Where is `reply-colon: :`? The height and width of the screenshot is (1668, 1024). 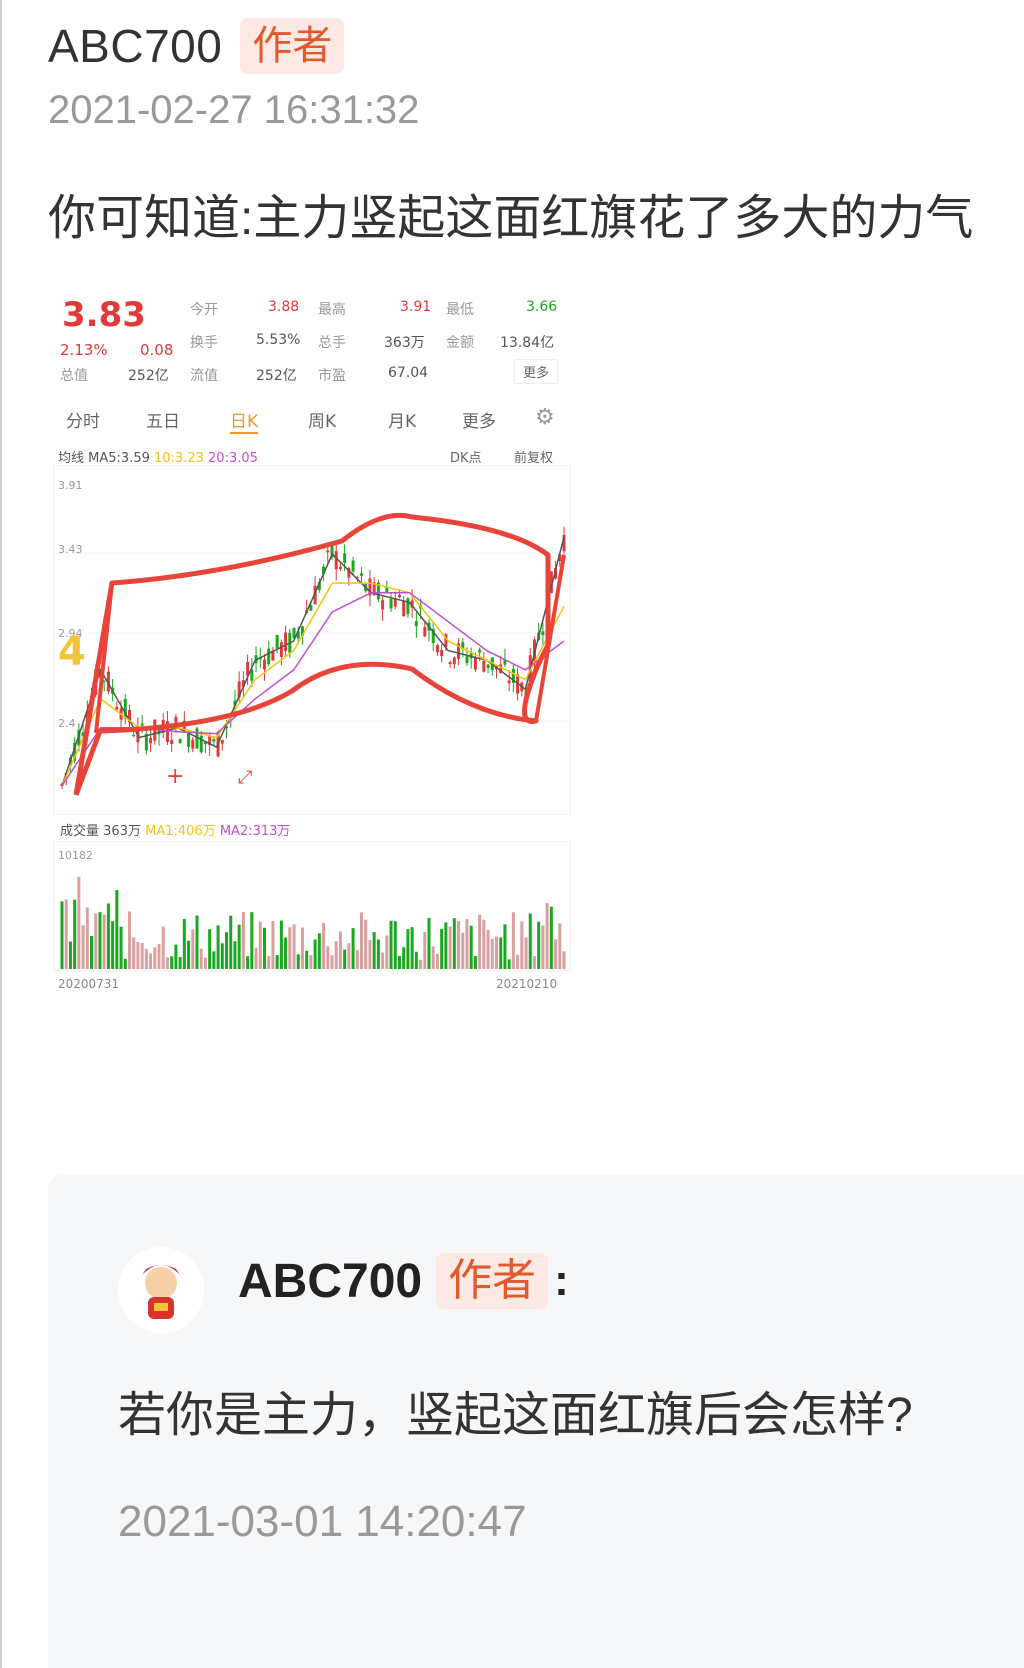 reply-colon: : is located at coordinates (561, 1280).